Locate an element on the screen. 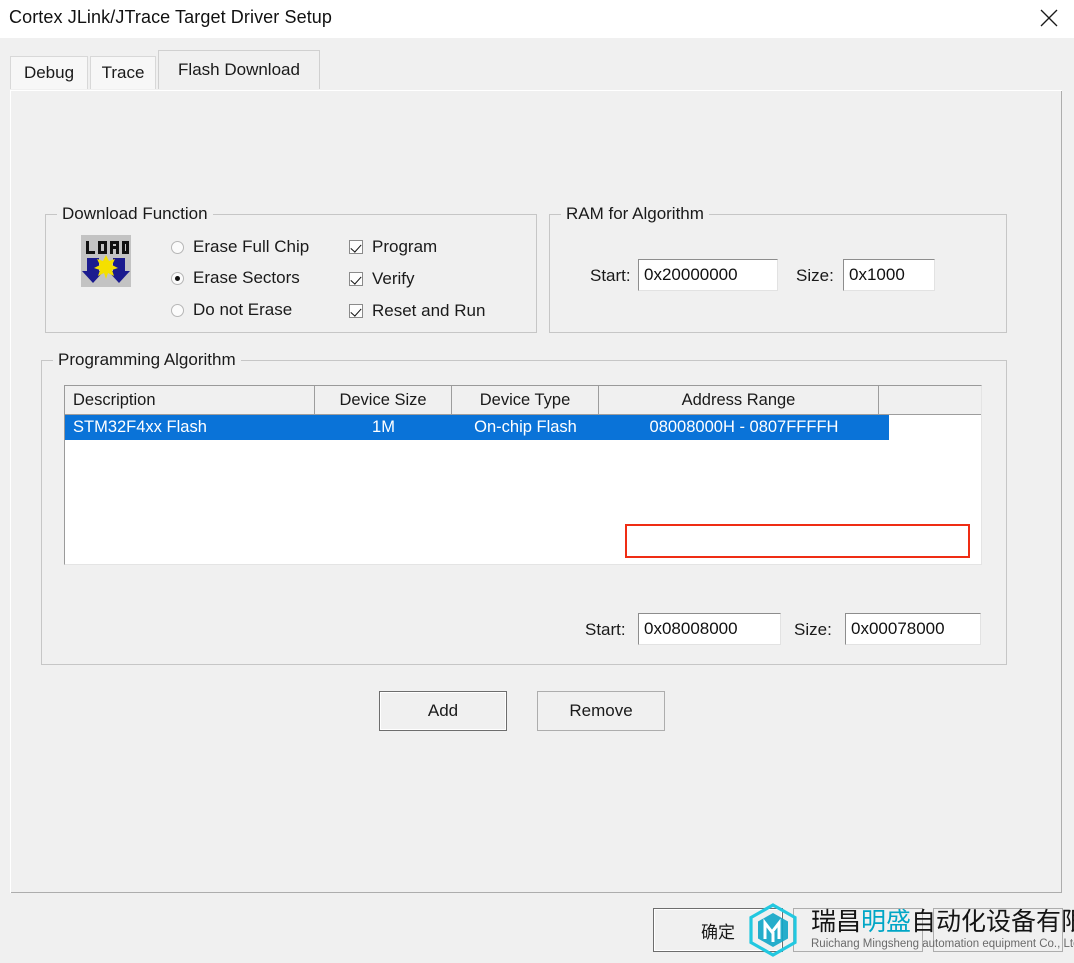 The image size is (1074, 963). ram-start-label: Start: is located at coordinates (610, 275).